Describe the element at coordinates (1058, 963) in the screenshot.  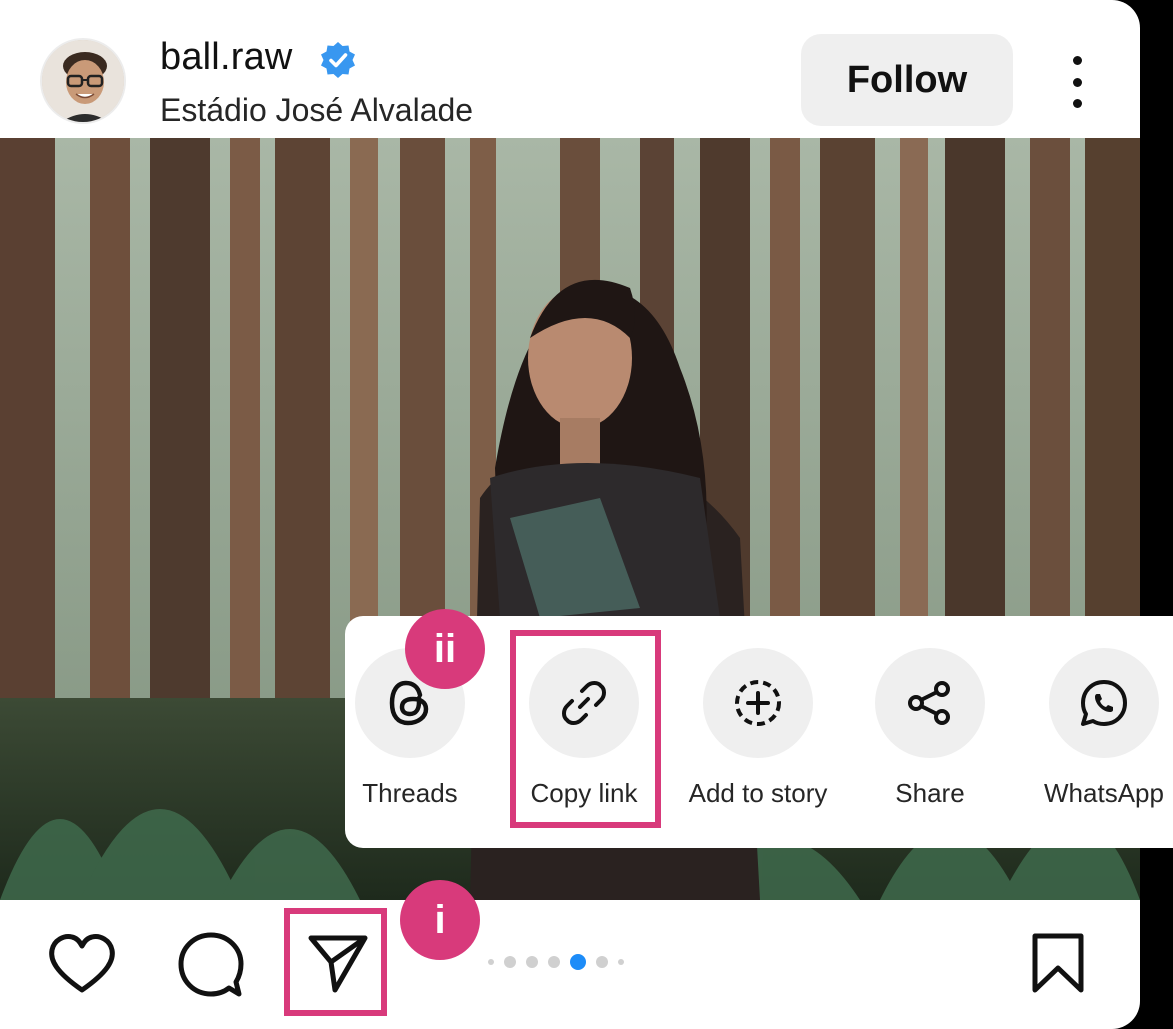
I see `bookmark-icon` at that location.